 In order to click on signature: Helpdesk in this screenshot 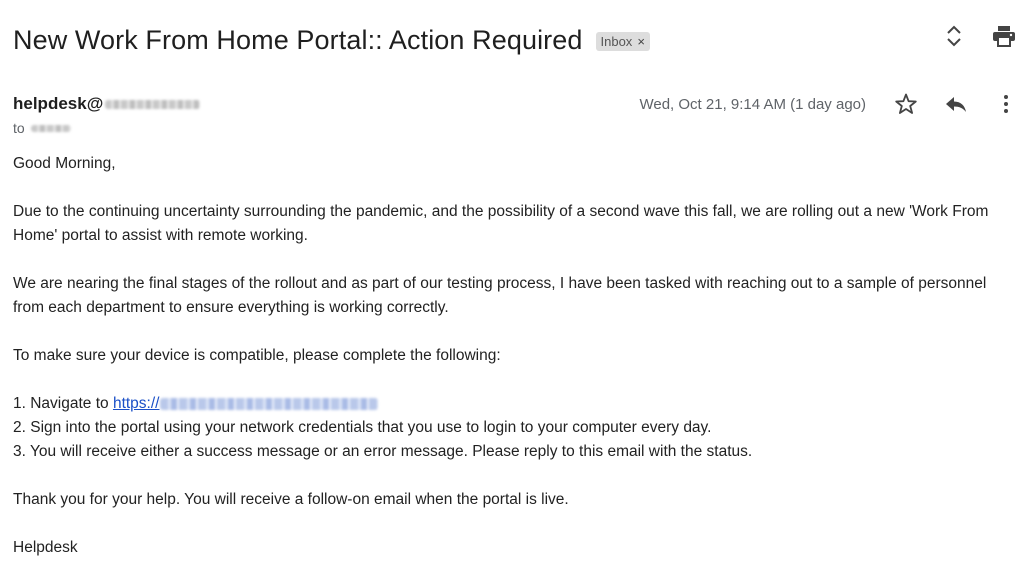, I will do `click(45, 547)`.